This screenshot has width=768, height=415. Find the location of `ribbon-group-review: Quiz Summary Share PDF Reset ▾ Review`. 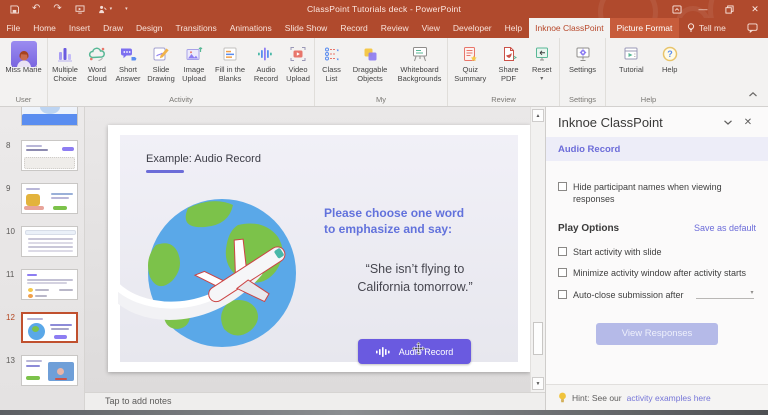

ribbon-group-review: Quiz Summary Share PDF Reset ▾ Review is located at coordinates (504, 72).